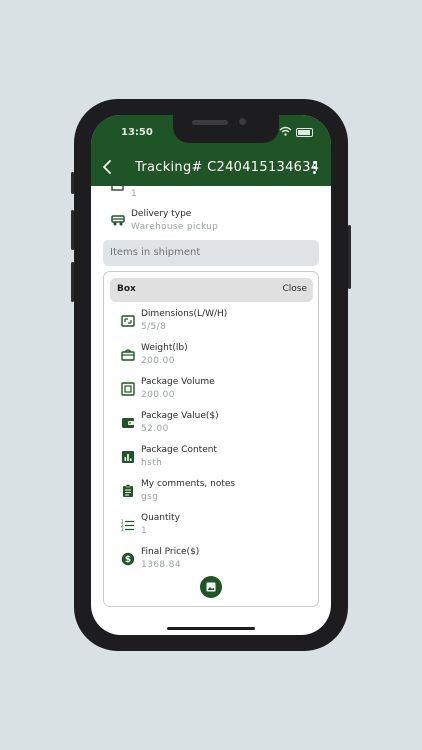 The image size is (422, 750). What do you see at coordinates (128, 389) in the screenshot?
I see `volume-icon` at bounding box center [128, 389].